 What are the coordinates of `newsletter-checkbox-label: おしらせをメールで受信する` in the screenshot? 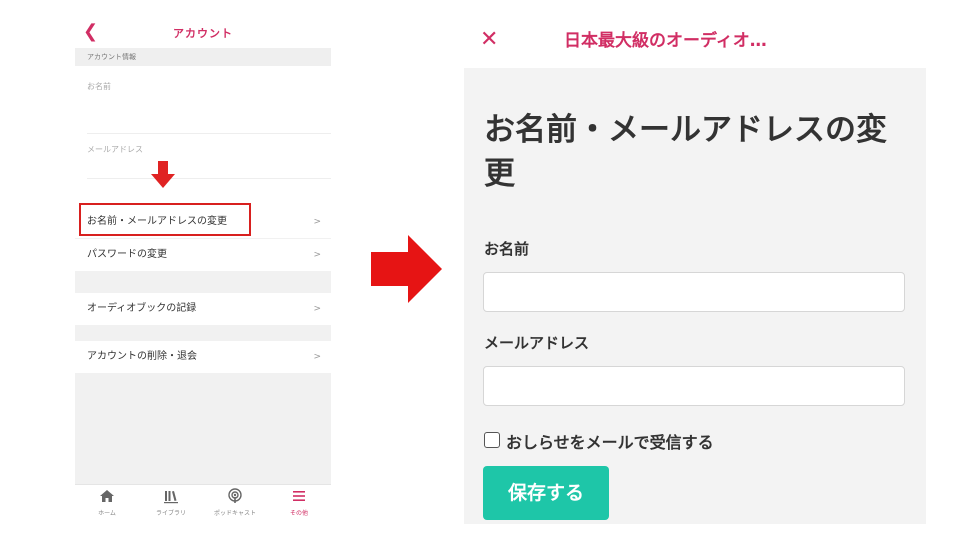 It's located at (610, 441).